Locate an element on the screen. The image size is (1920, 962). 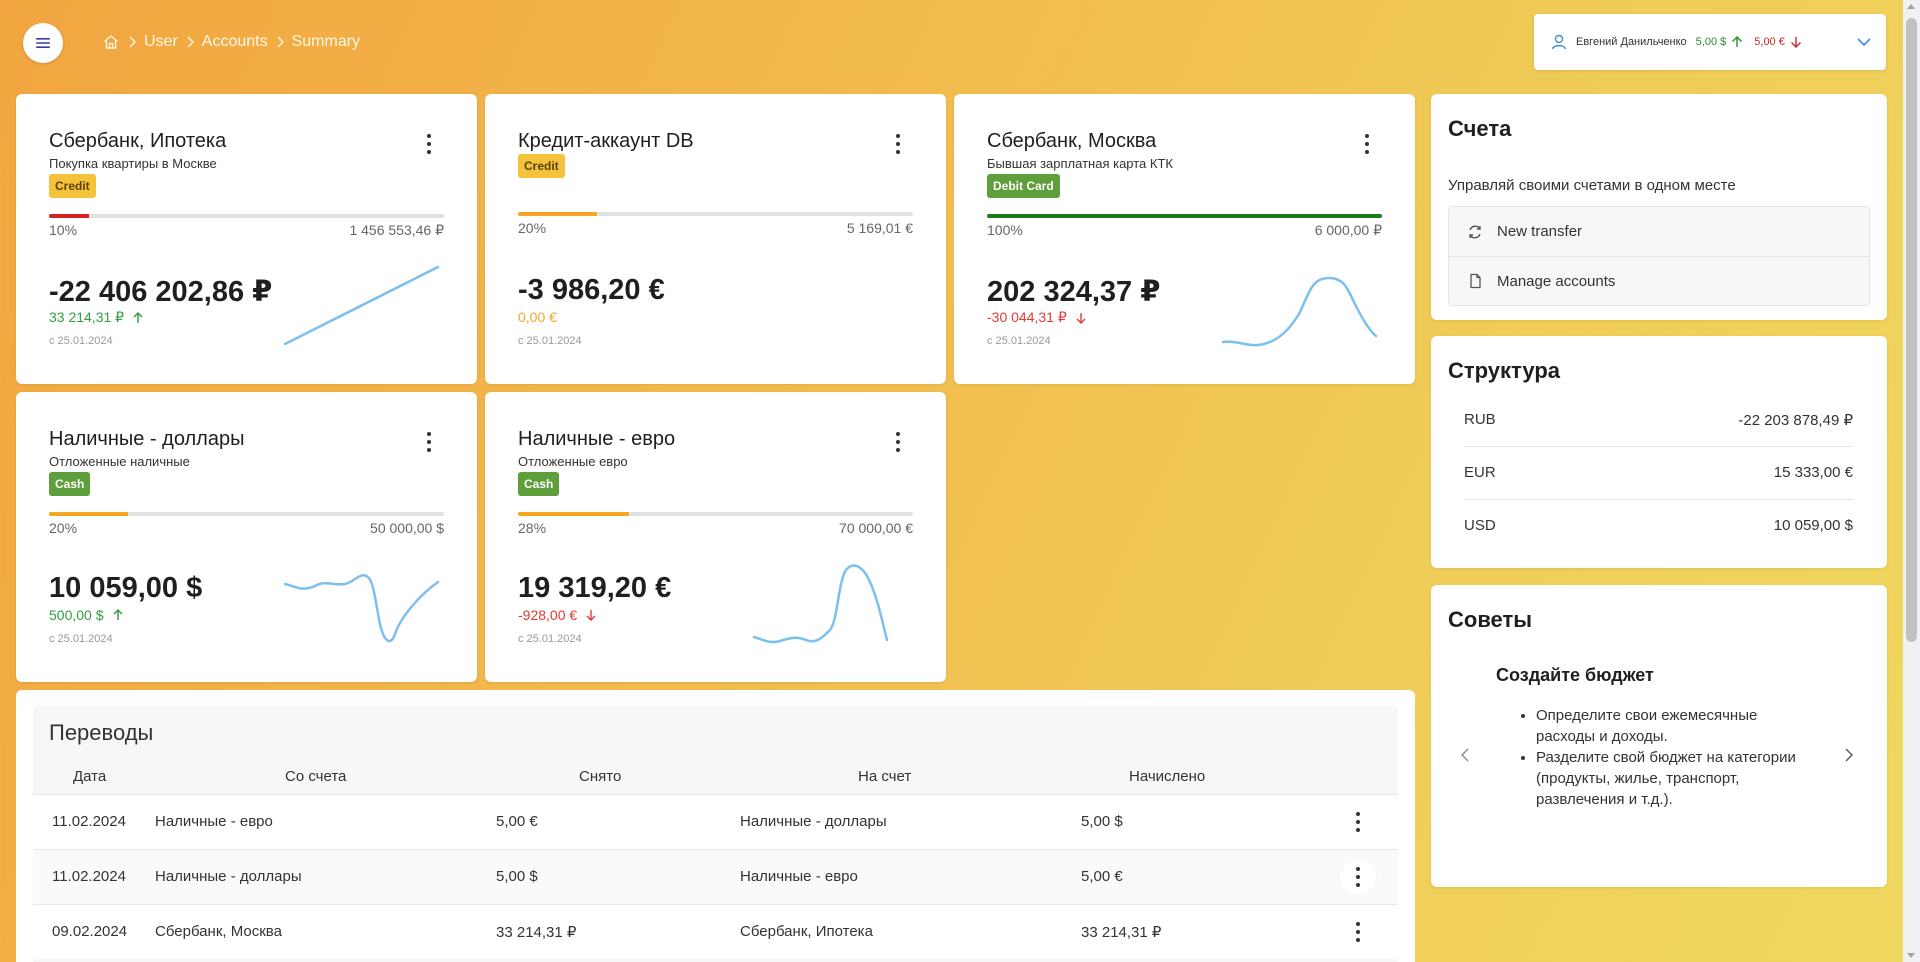
balance-change: -30 044,31 ₽ is located at coordinates (1037, 317).